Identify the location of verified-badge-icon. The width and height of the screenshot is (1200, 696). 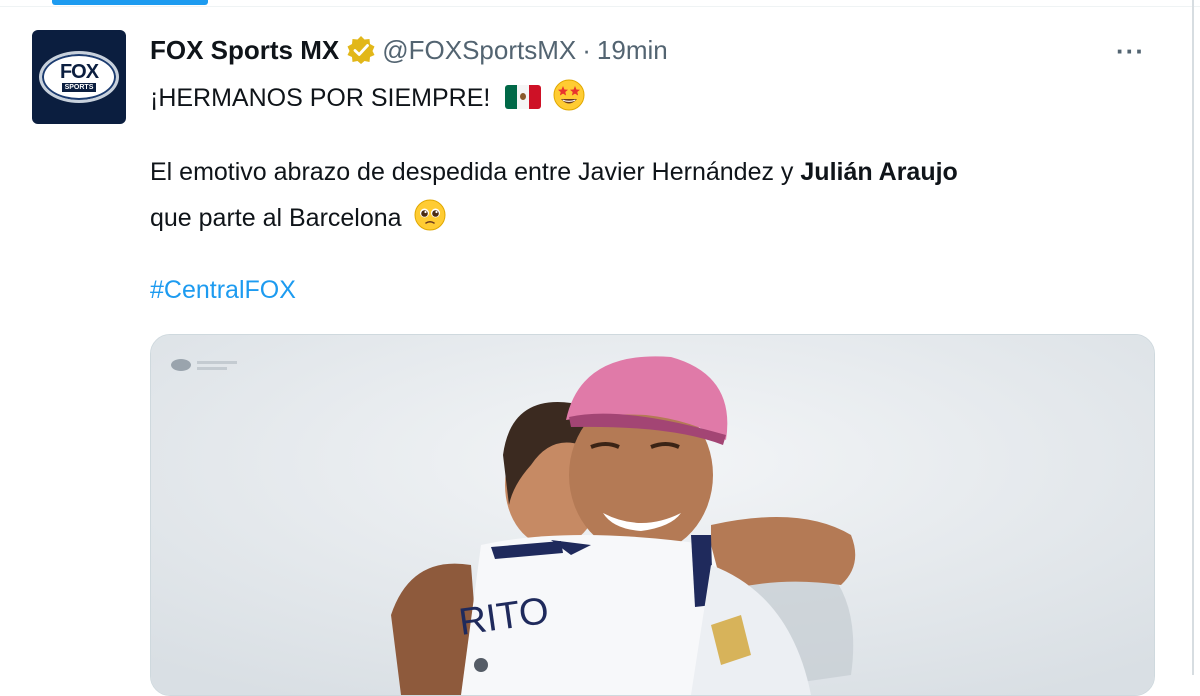
(361, 50).